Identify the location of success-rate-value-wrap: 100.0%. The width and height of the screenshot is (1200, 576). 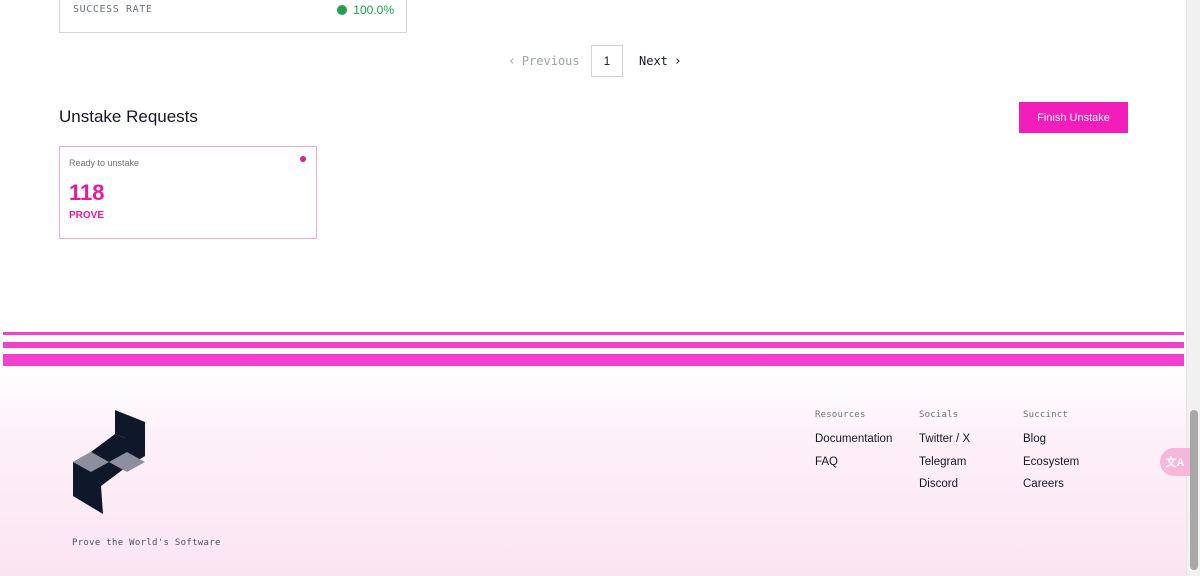
(365, 10).